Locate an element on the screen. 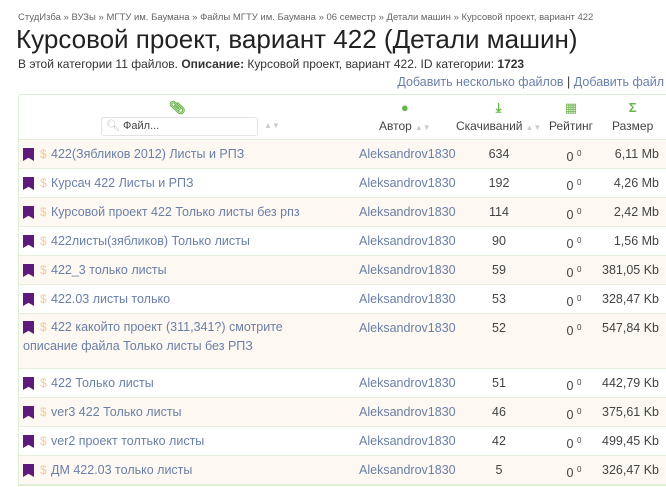 This screenshot has width=666, height=487. breadcrumb-item: 06 семестр is located at coordinates (351, 17).